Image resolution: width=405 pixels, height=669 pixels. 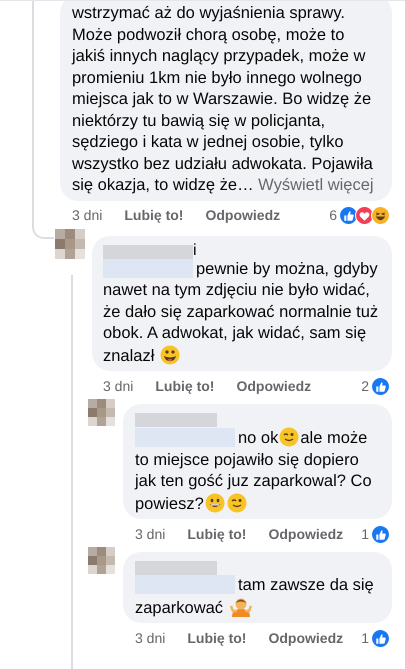 I want to click on tongue-face-emoji-icon, so click(x=170, y=354).